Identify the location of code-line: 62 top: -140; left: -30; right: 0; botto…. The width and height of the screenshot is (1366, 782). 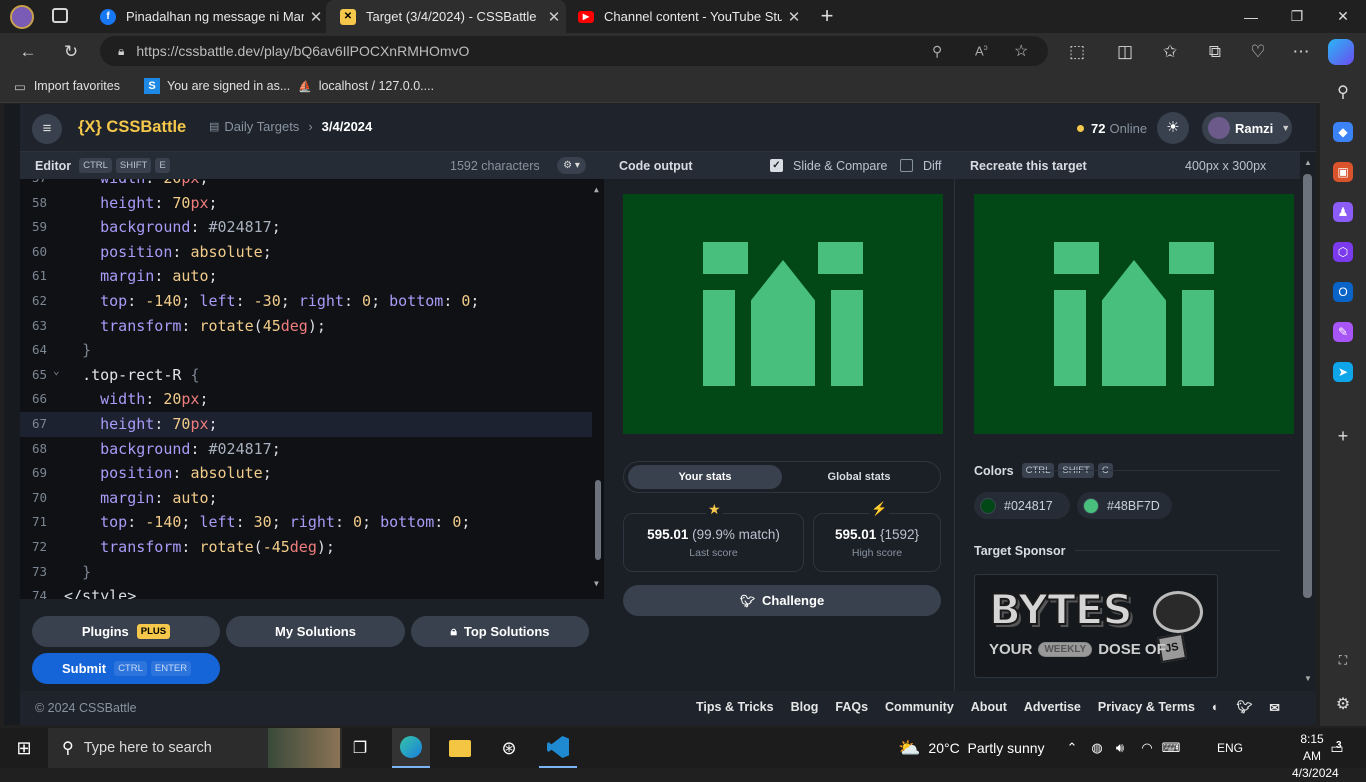
(312, 301).